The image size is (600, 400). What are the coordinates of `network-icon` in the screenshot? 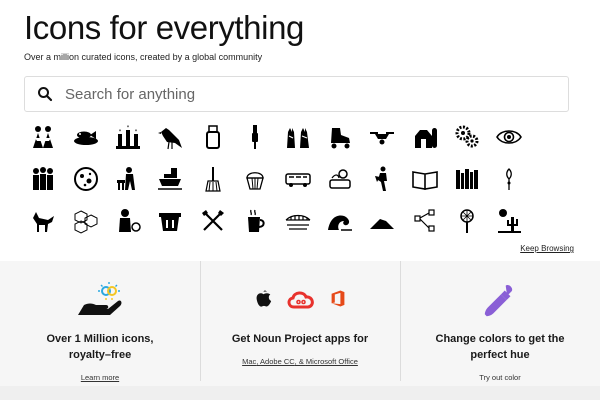 It's located at (425, 221).